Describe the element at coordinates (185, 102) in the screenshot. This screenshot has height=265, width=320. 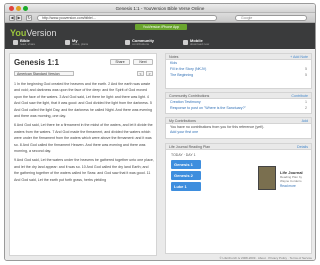
I see `contribution-link: Creation Testimony` at that location.